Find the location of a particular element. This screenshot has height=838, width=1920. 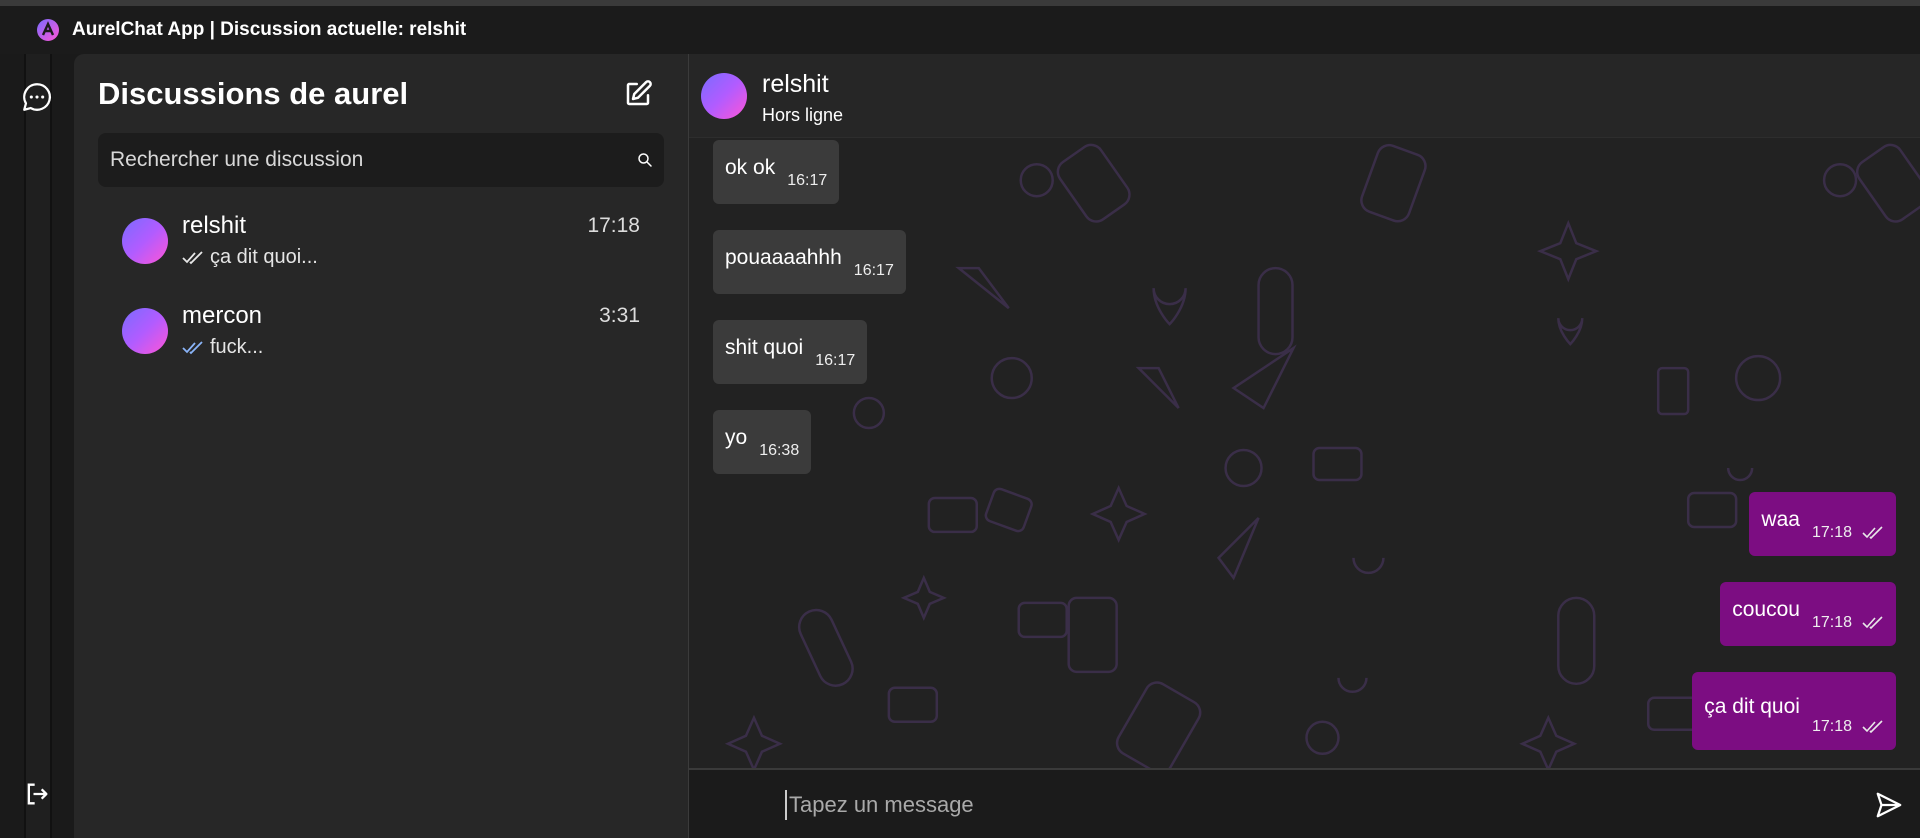

message-composer is located at coordinates (1304, 803).